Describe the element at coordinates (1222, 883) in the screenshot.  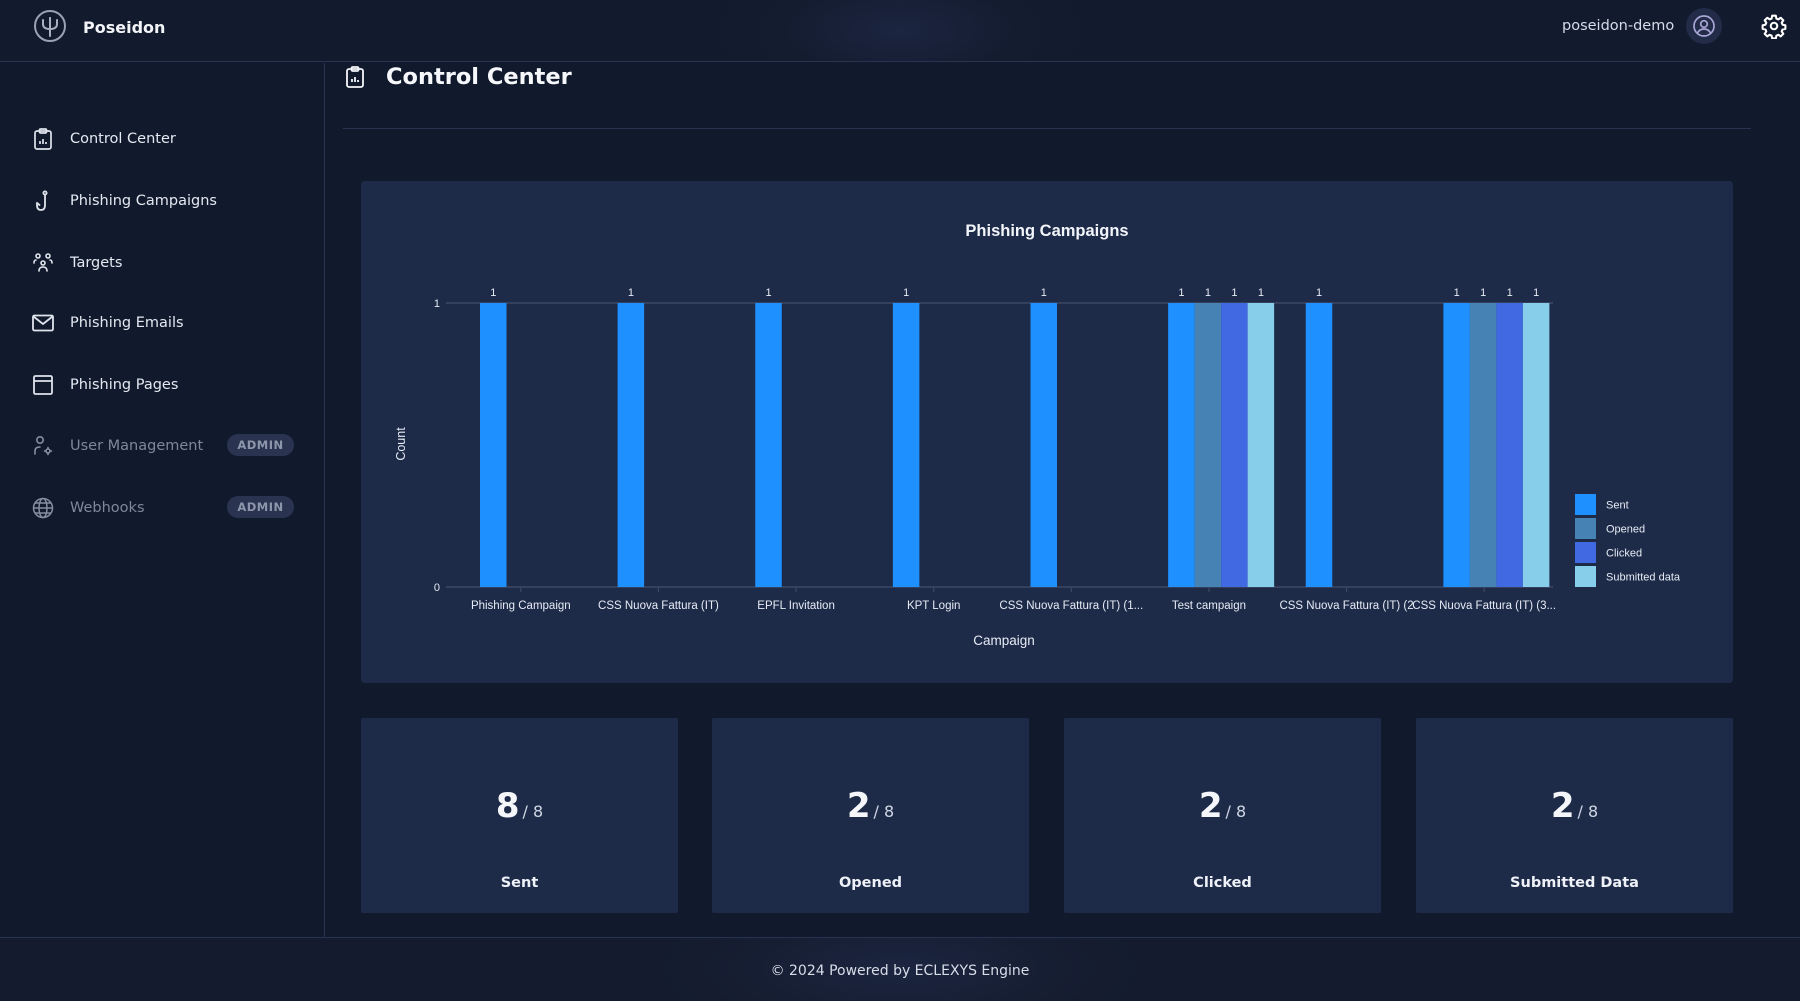
I see `stat-label: Clicked` at that location.